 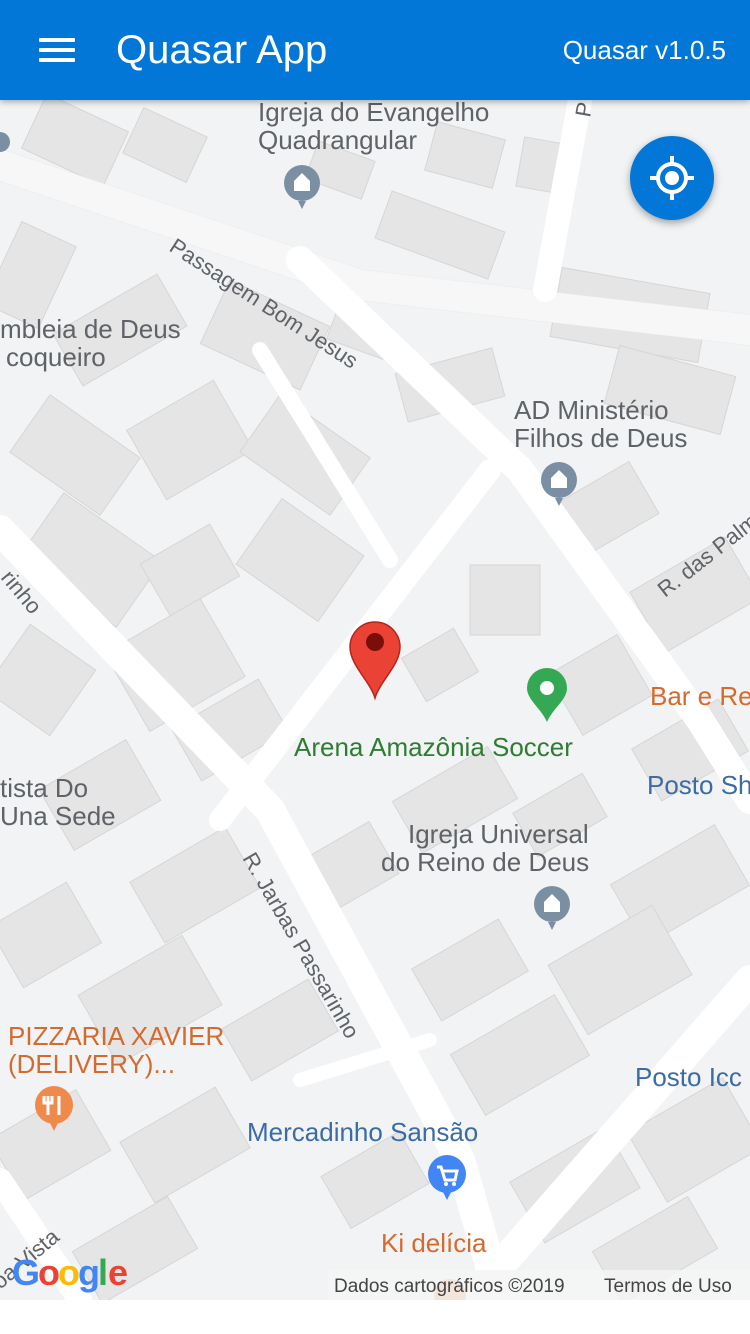 I want to click on place-label: mbleia de Deus, so click(x=90, y=329).